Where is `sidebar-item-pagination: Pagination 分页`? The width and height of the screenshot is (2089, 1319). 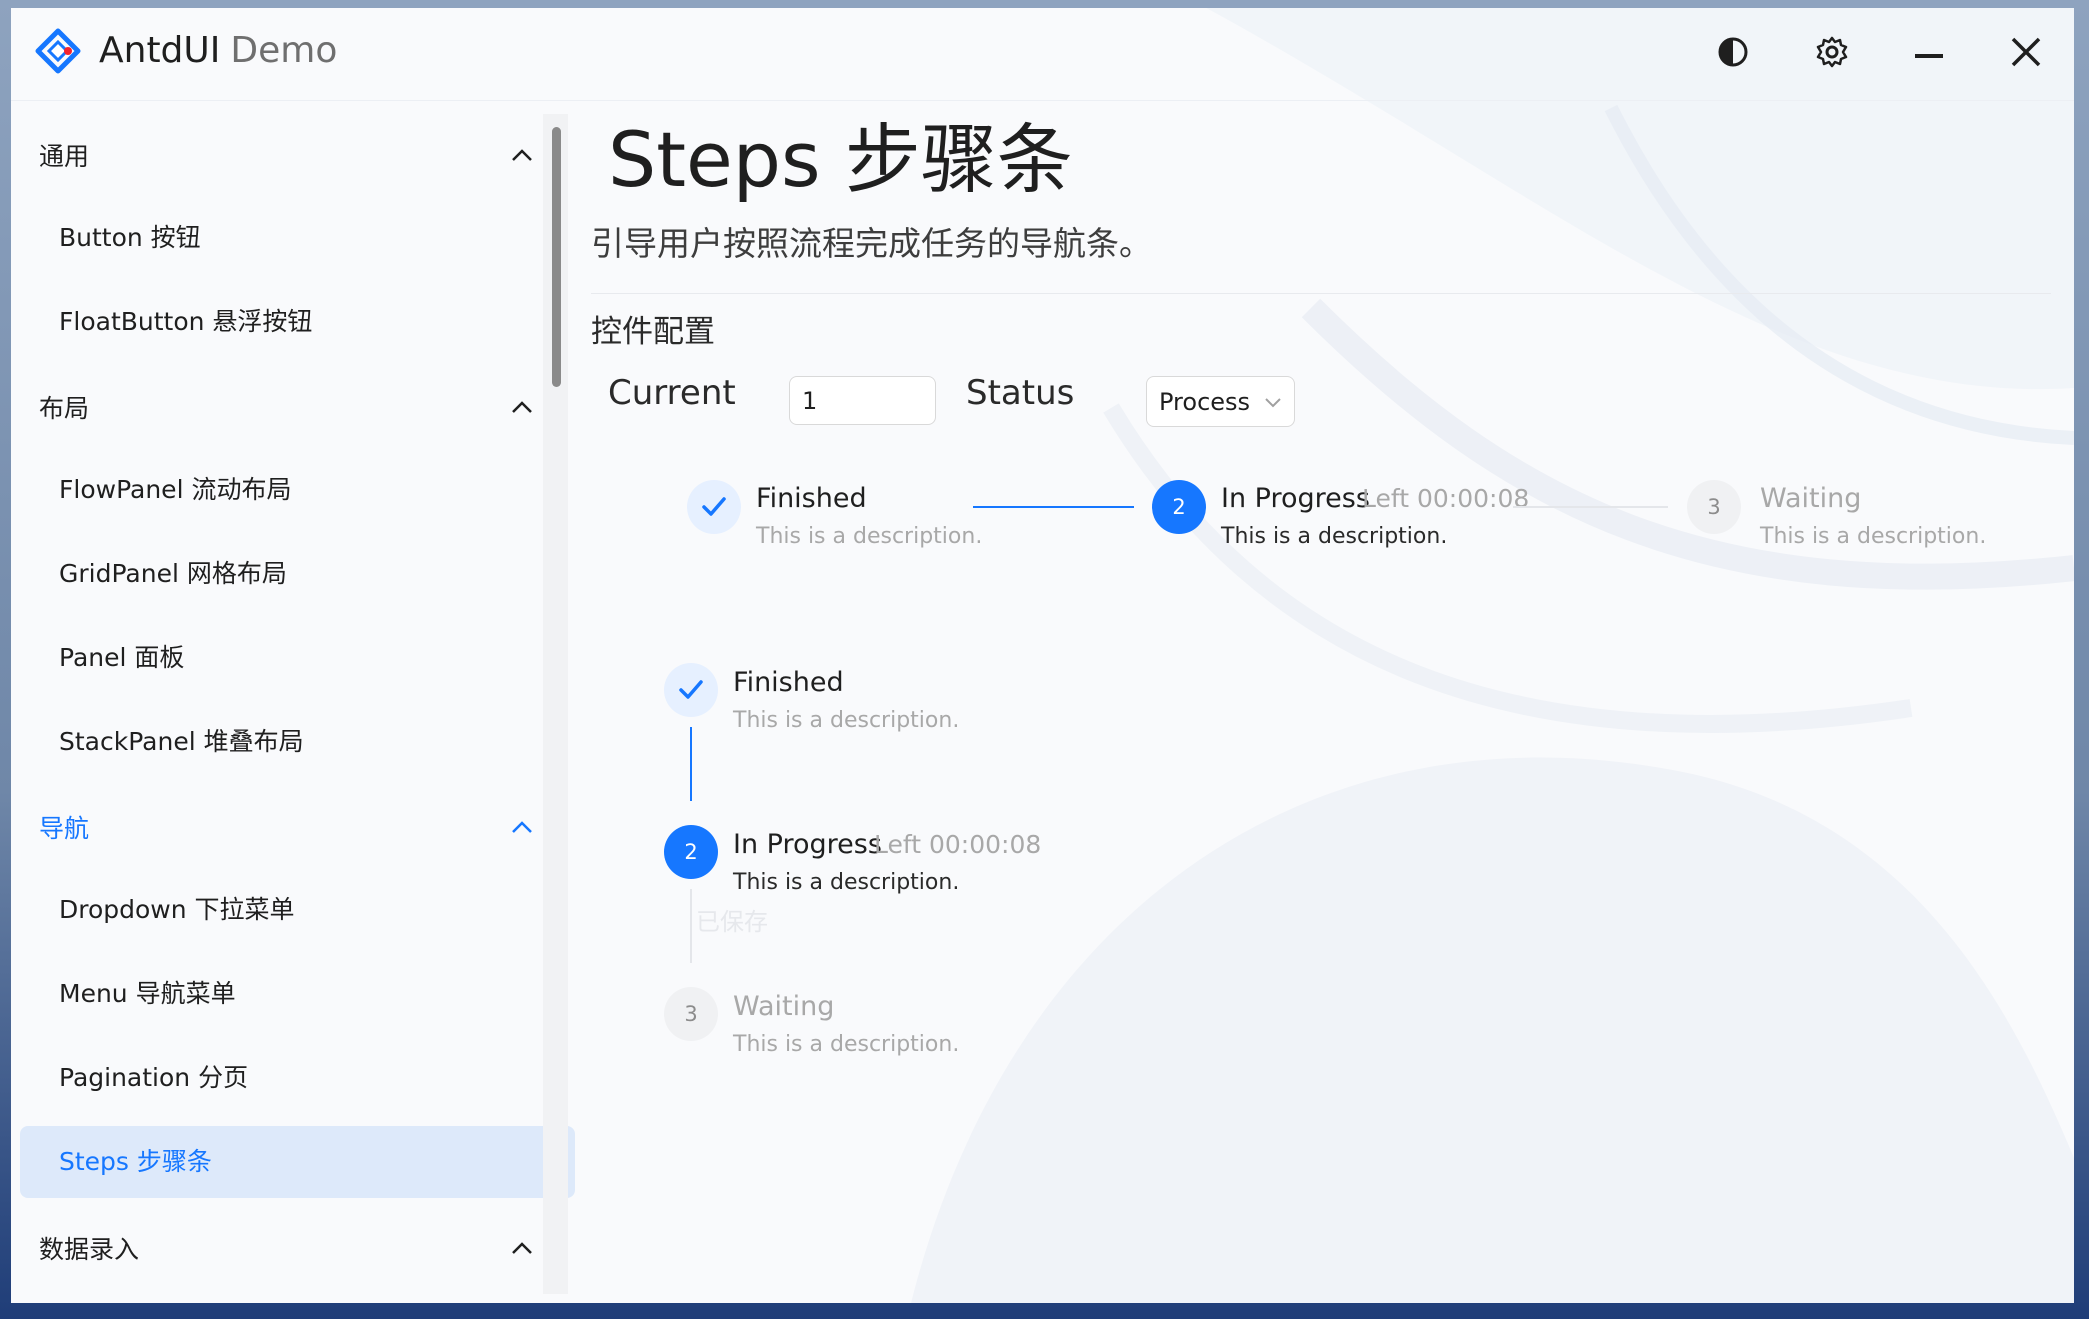 sidebar-item-pagination: Pagination 分页 is located at coordinates (297, 1078).